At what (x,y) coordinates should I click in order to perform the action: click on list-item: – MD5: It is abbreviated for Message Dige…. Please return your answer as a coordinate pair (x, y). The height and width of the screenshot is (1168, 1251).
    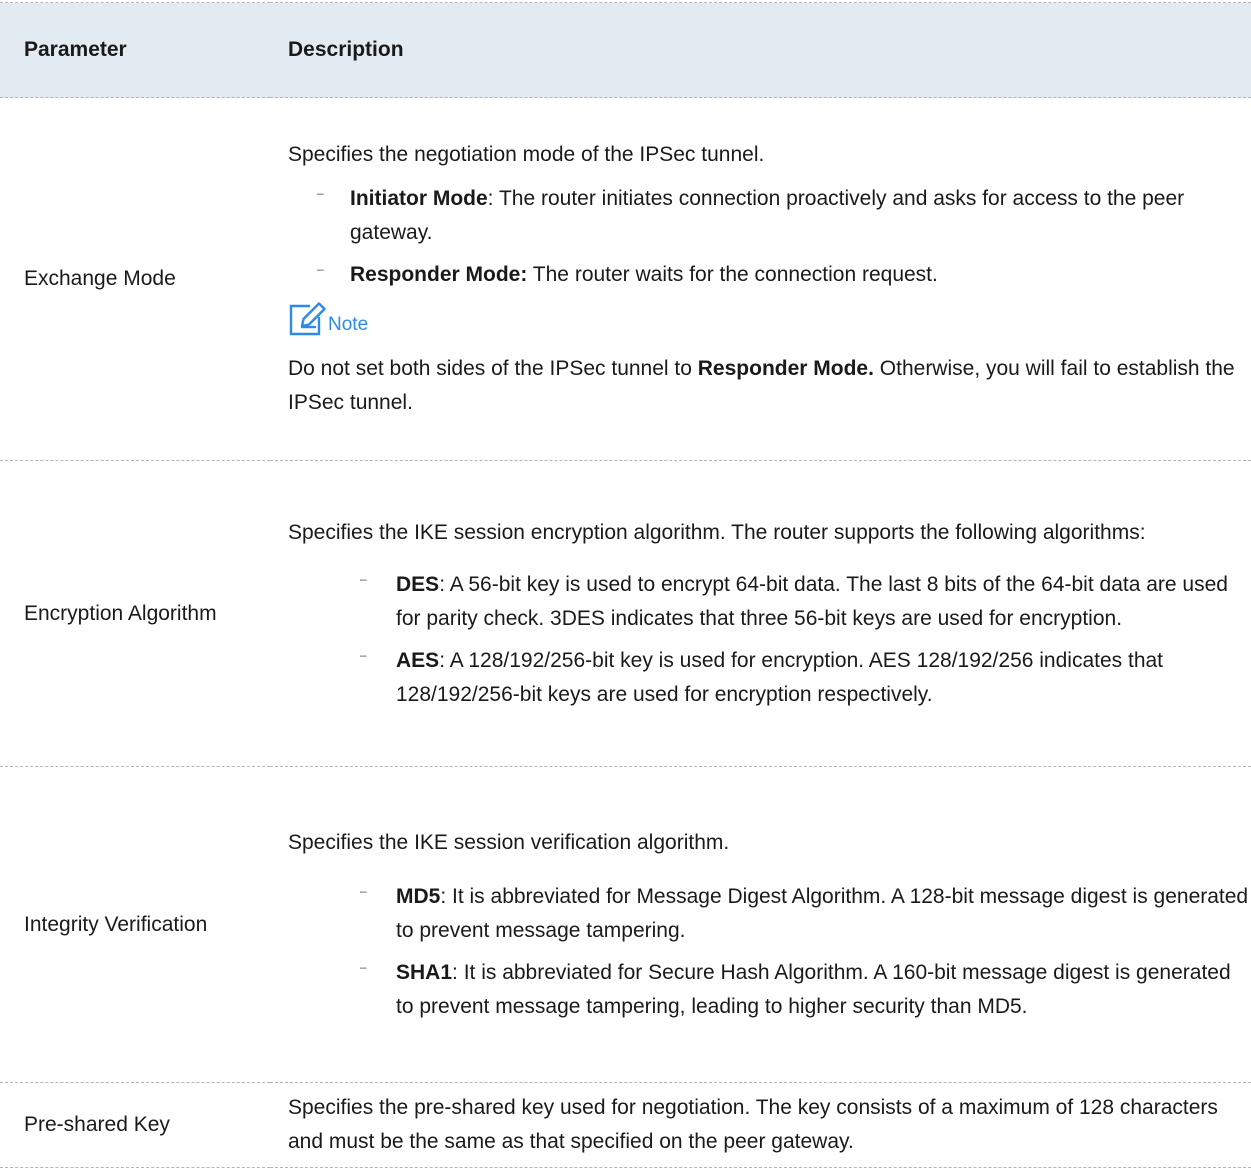
    Looking at the image, I should click on (769, 914).